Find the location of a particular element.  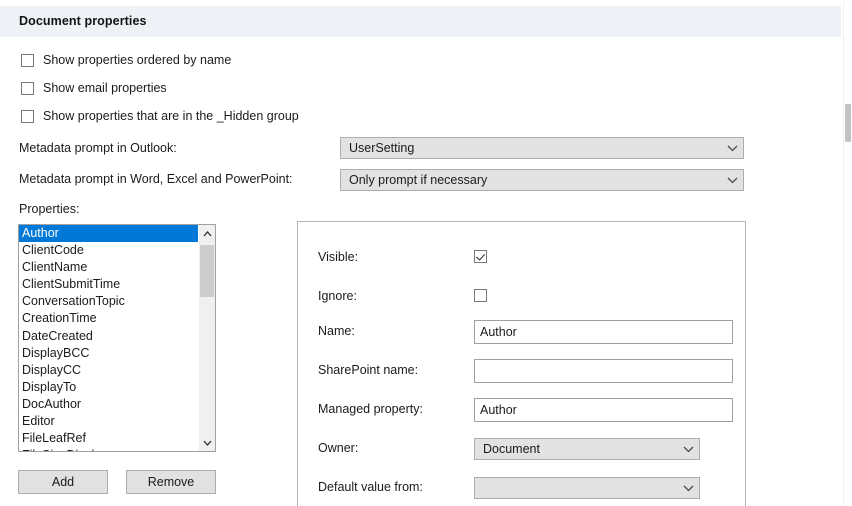

label-managed-property: Managed property: is located at coordinates (370, 409).